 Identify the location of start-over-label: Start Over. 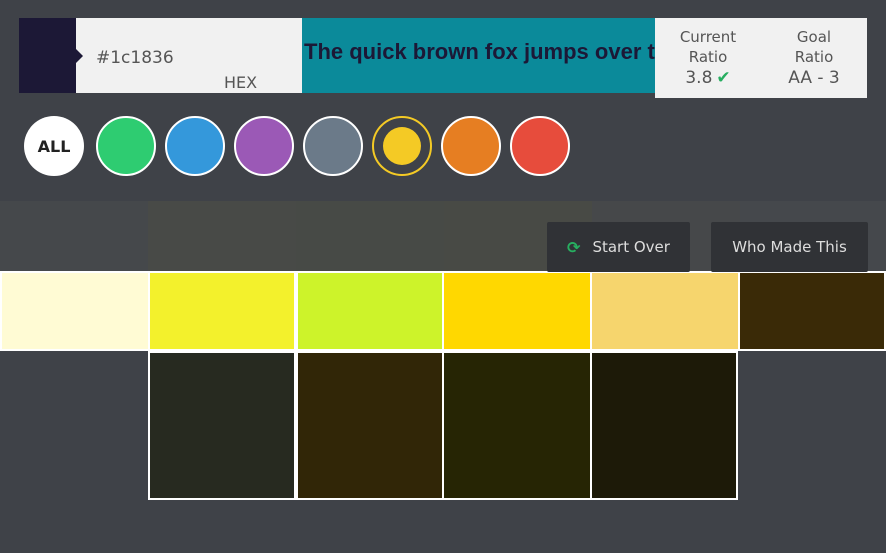
(631, 247).